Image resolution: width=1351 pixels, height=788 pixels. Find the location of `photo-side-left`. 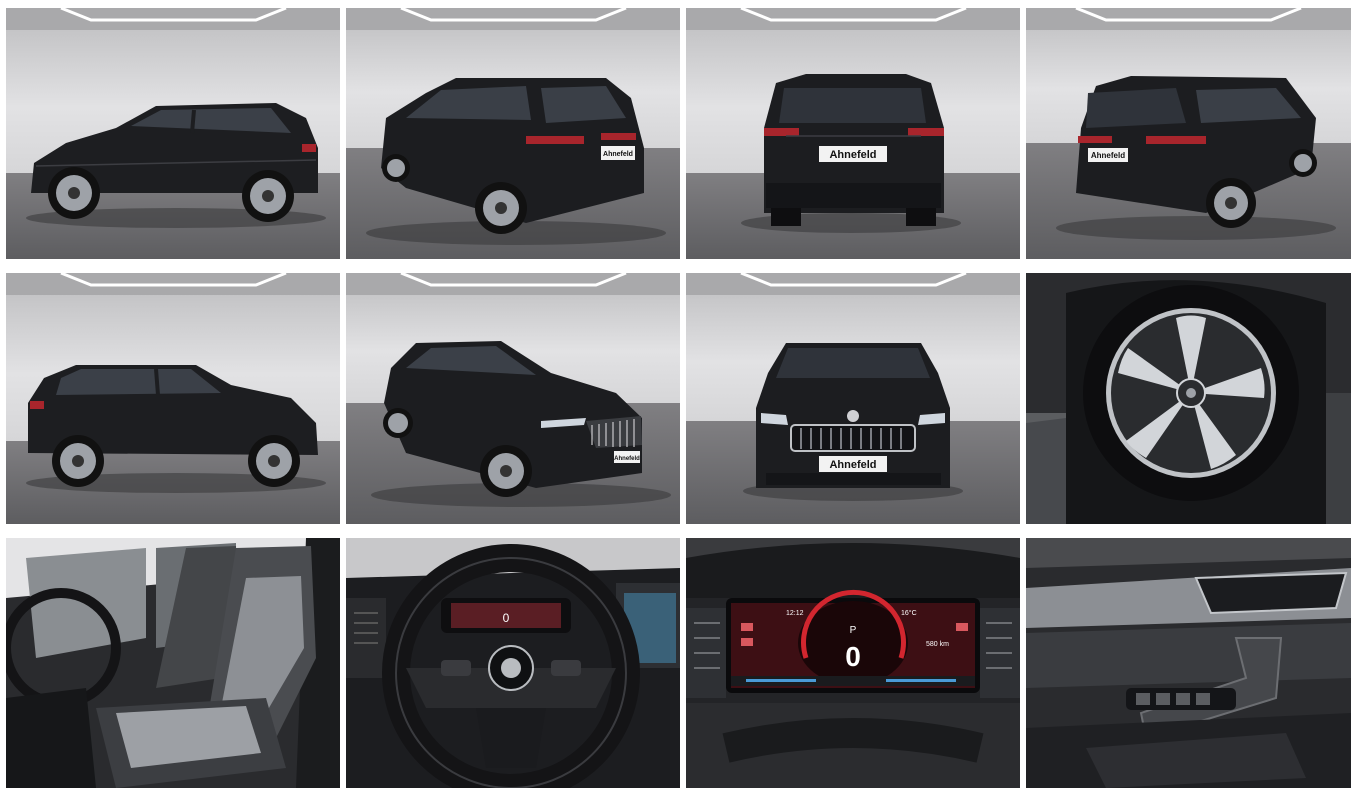

photo-side-left is located at coordinates (173, 133).